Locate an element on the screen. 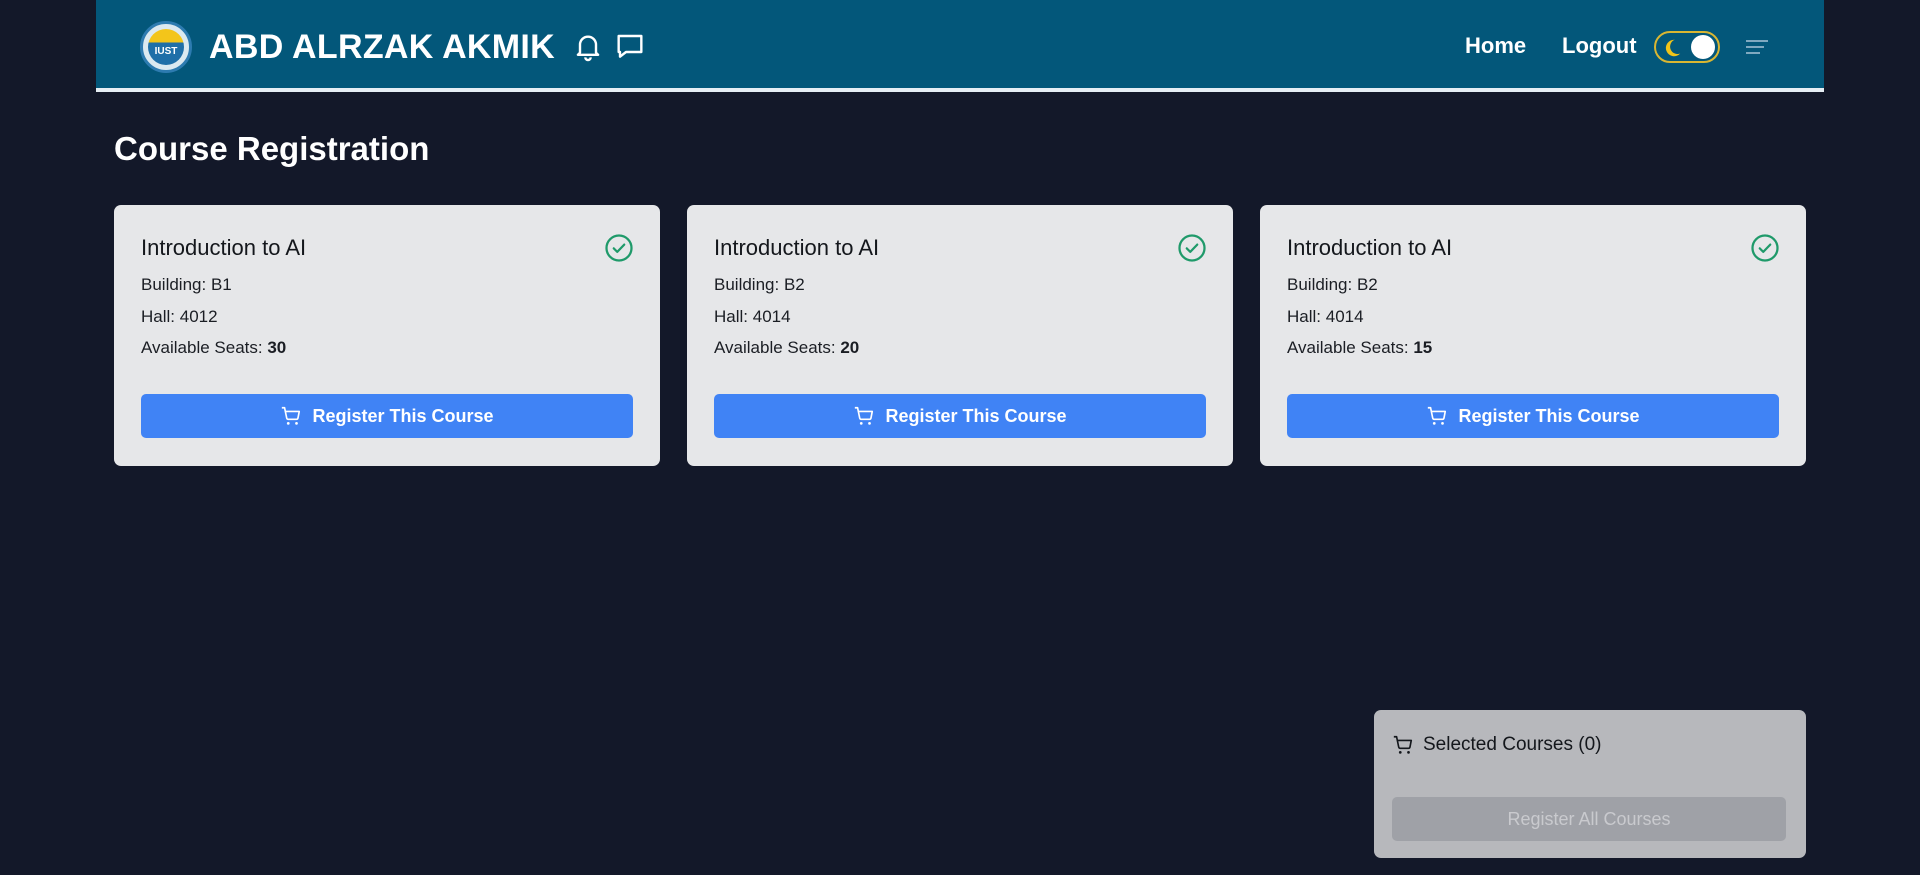 This screenshot has height=875, width=1920. nav-logout-link: Logout is located at coordinates (1599, 46).